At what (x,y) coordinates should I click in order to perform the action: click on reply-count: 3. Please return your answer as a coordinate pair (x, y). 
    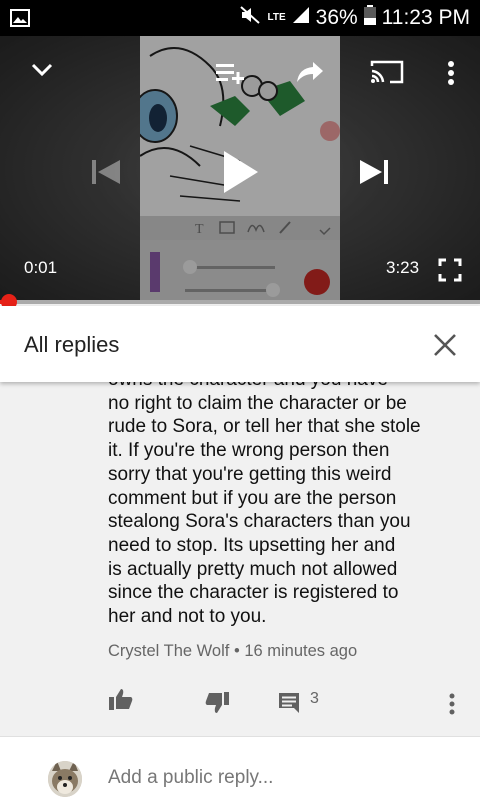
    Looking at the image, I should click on (314, 698).